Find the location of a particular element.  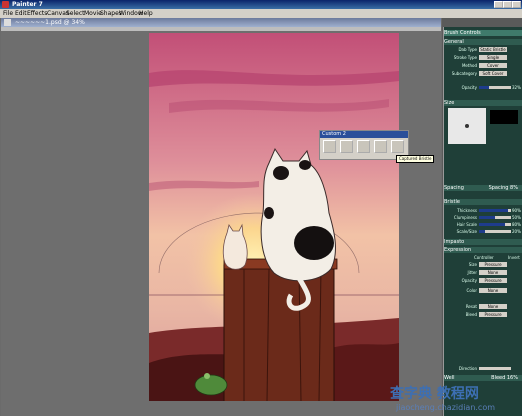

document-icon is located at coordinates (7, 22).